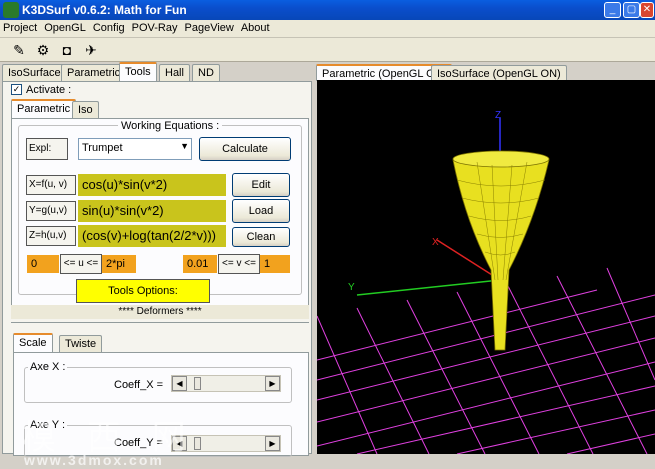  I want to click on menu-config: Config, so click(109, 28).